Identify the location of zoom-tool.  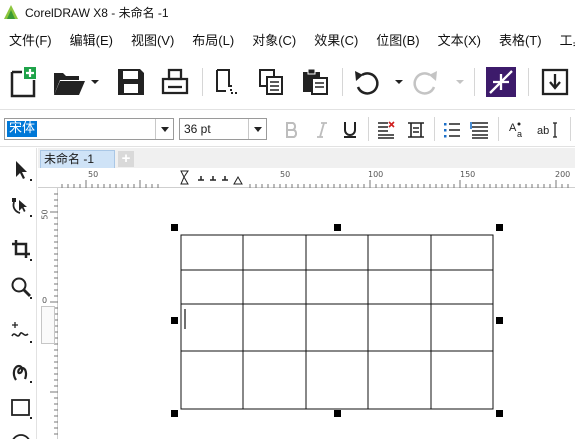
(21, 288).